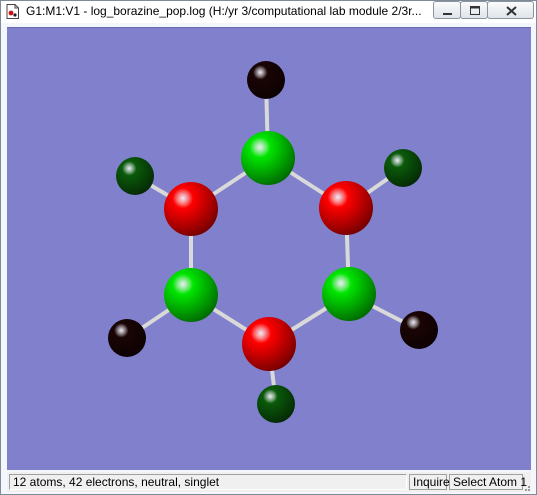  What do you see at coordinates (268, 158) in the screenshot?
I see `atom-1-n` at bounding box center [268, 158].